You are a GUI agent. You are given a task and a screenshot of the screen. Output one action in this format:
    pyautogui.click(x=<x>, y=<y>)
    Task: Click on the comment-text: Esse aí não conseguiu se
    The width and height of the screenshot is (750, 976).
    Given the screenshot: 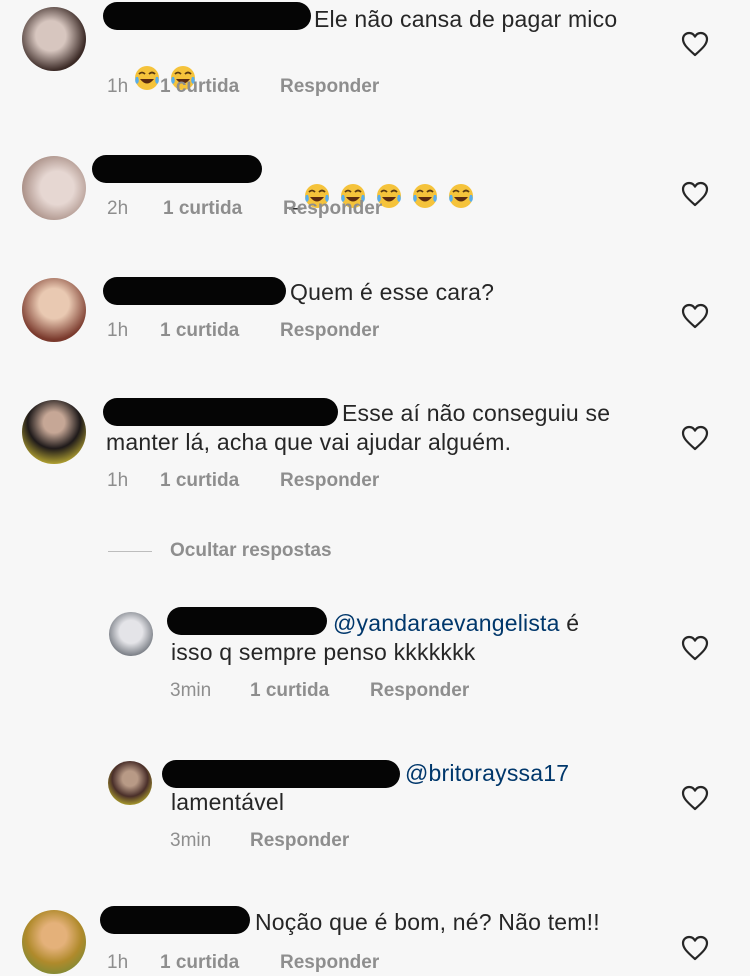 What is the action you would take?
    pyautogui.click(x=476, y=413)
    